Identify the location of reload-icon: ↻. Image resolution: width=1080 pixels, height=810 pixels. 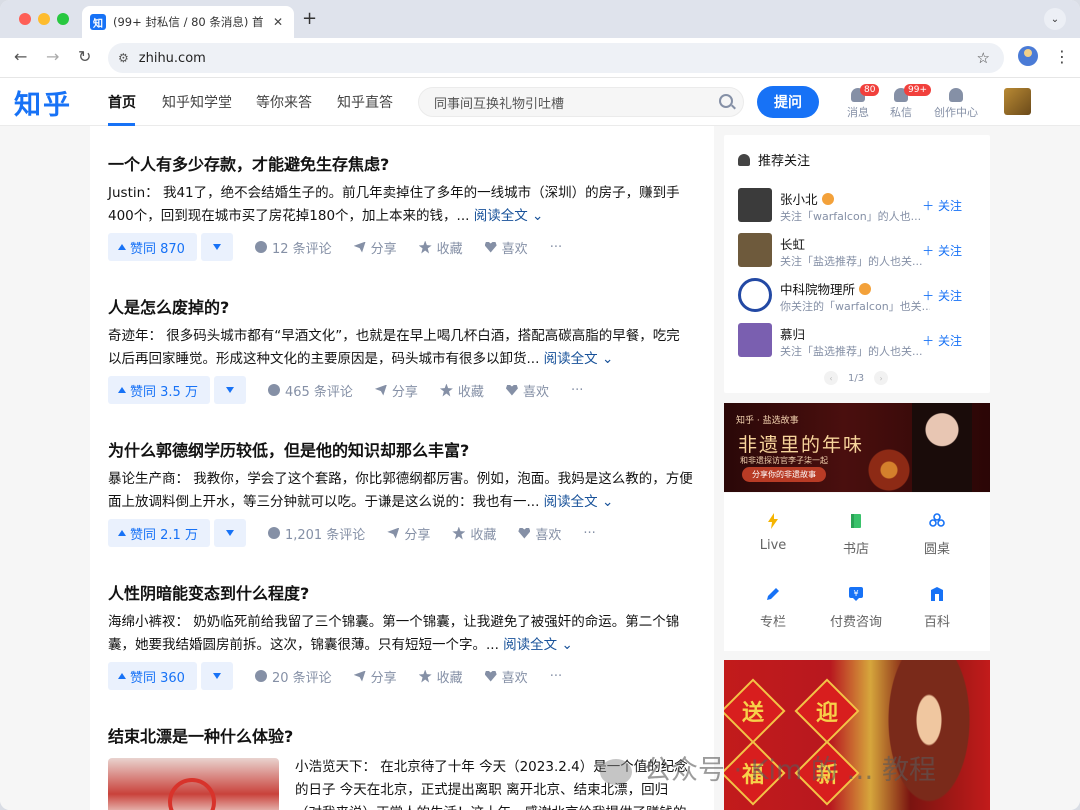
(84, 56).